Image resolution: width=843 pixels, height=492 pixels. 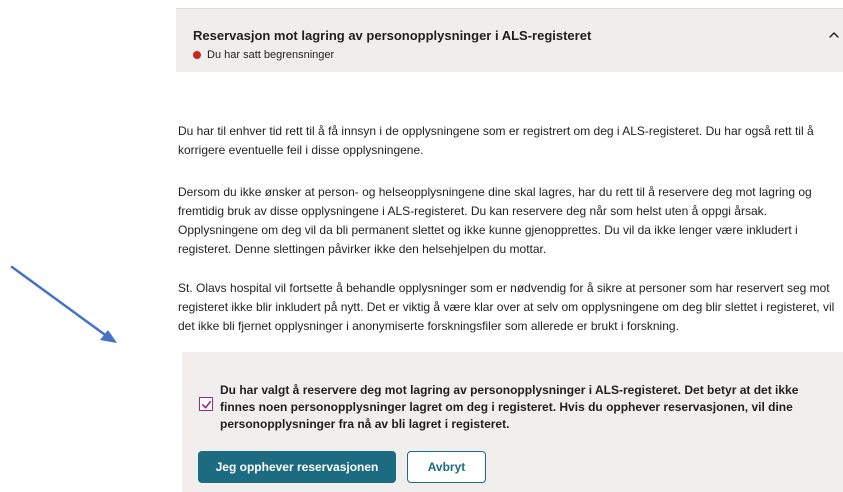 I want to click on confirm-checkbox, so click(x=206, y=404).